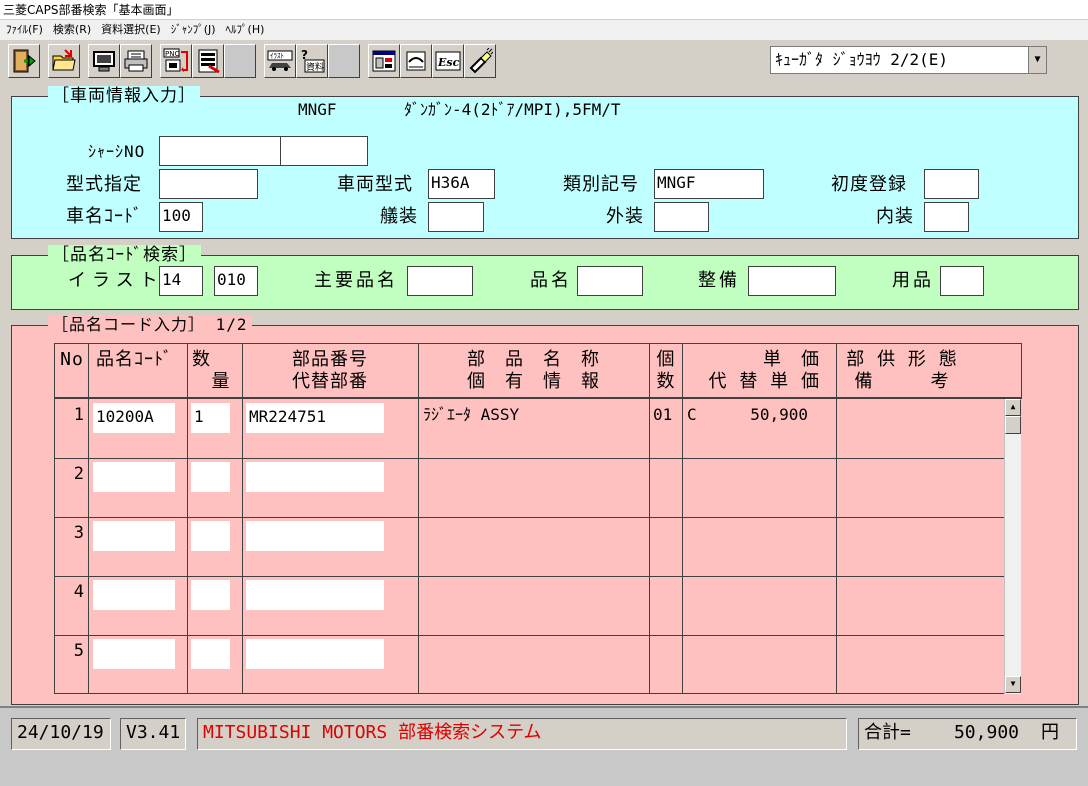 The height and width of the screenshot is (786, 1088). What do you see at coordinates (201, 359) in the screenshot?
I see `header-qty-1: 数` at bounding box center [201, 359].